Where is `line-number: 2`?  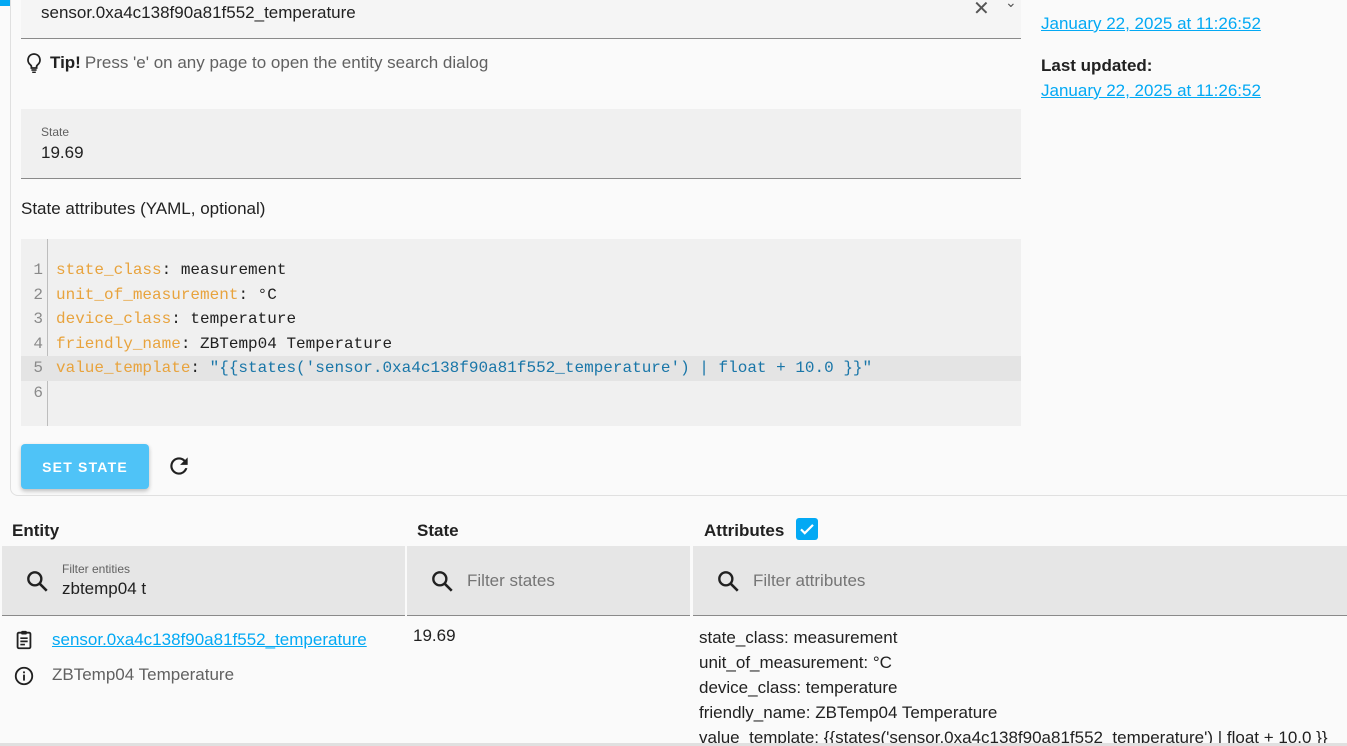 line-number: 2 is located at coordinates (38, 294).